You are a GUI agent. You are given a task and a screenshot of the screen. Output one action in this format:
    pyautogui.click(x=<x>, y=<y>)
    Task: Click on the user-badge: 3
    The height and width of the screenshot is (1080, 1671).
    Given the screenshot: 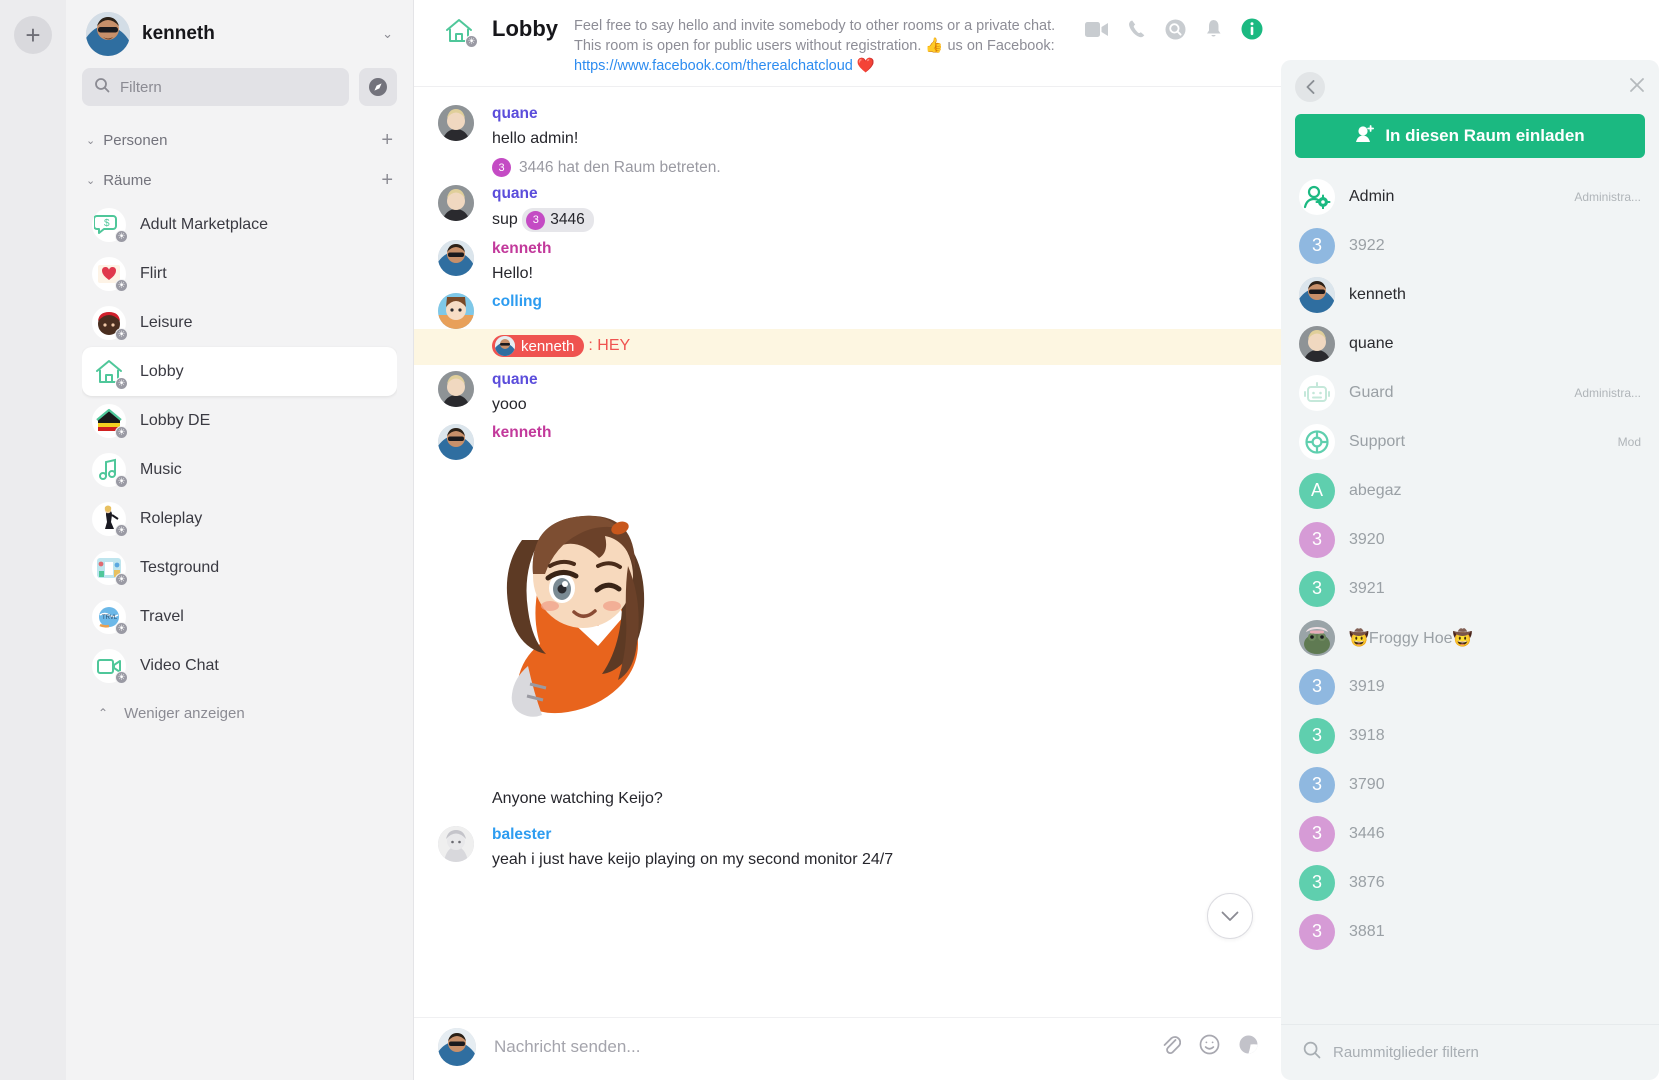 What is the action you would take?
    pyautogui.click(x=536, y=220)
    